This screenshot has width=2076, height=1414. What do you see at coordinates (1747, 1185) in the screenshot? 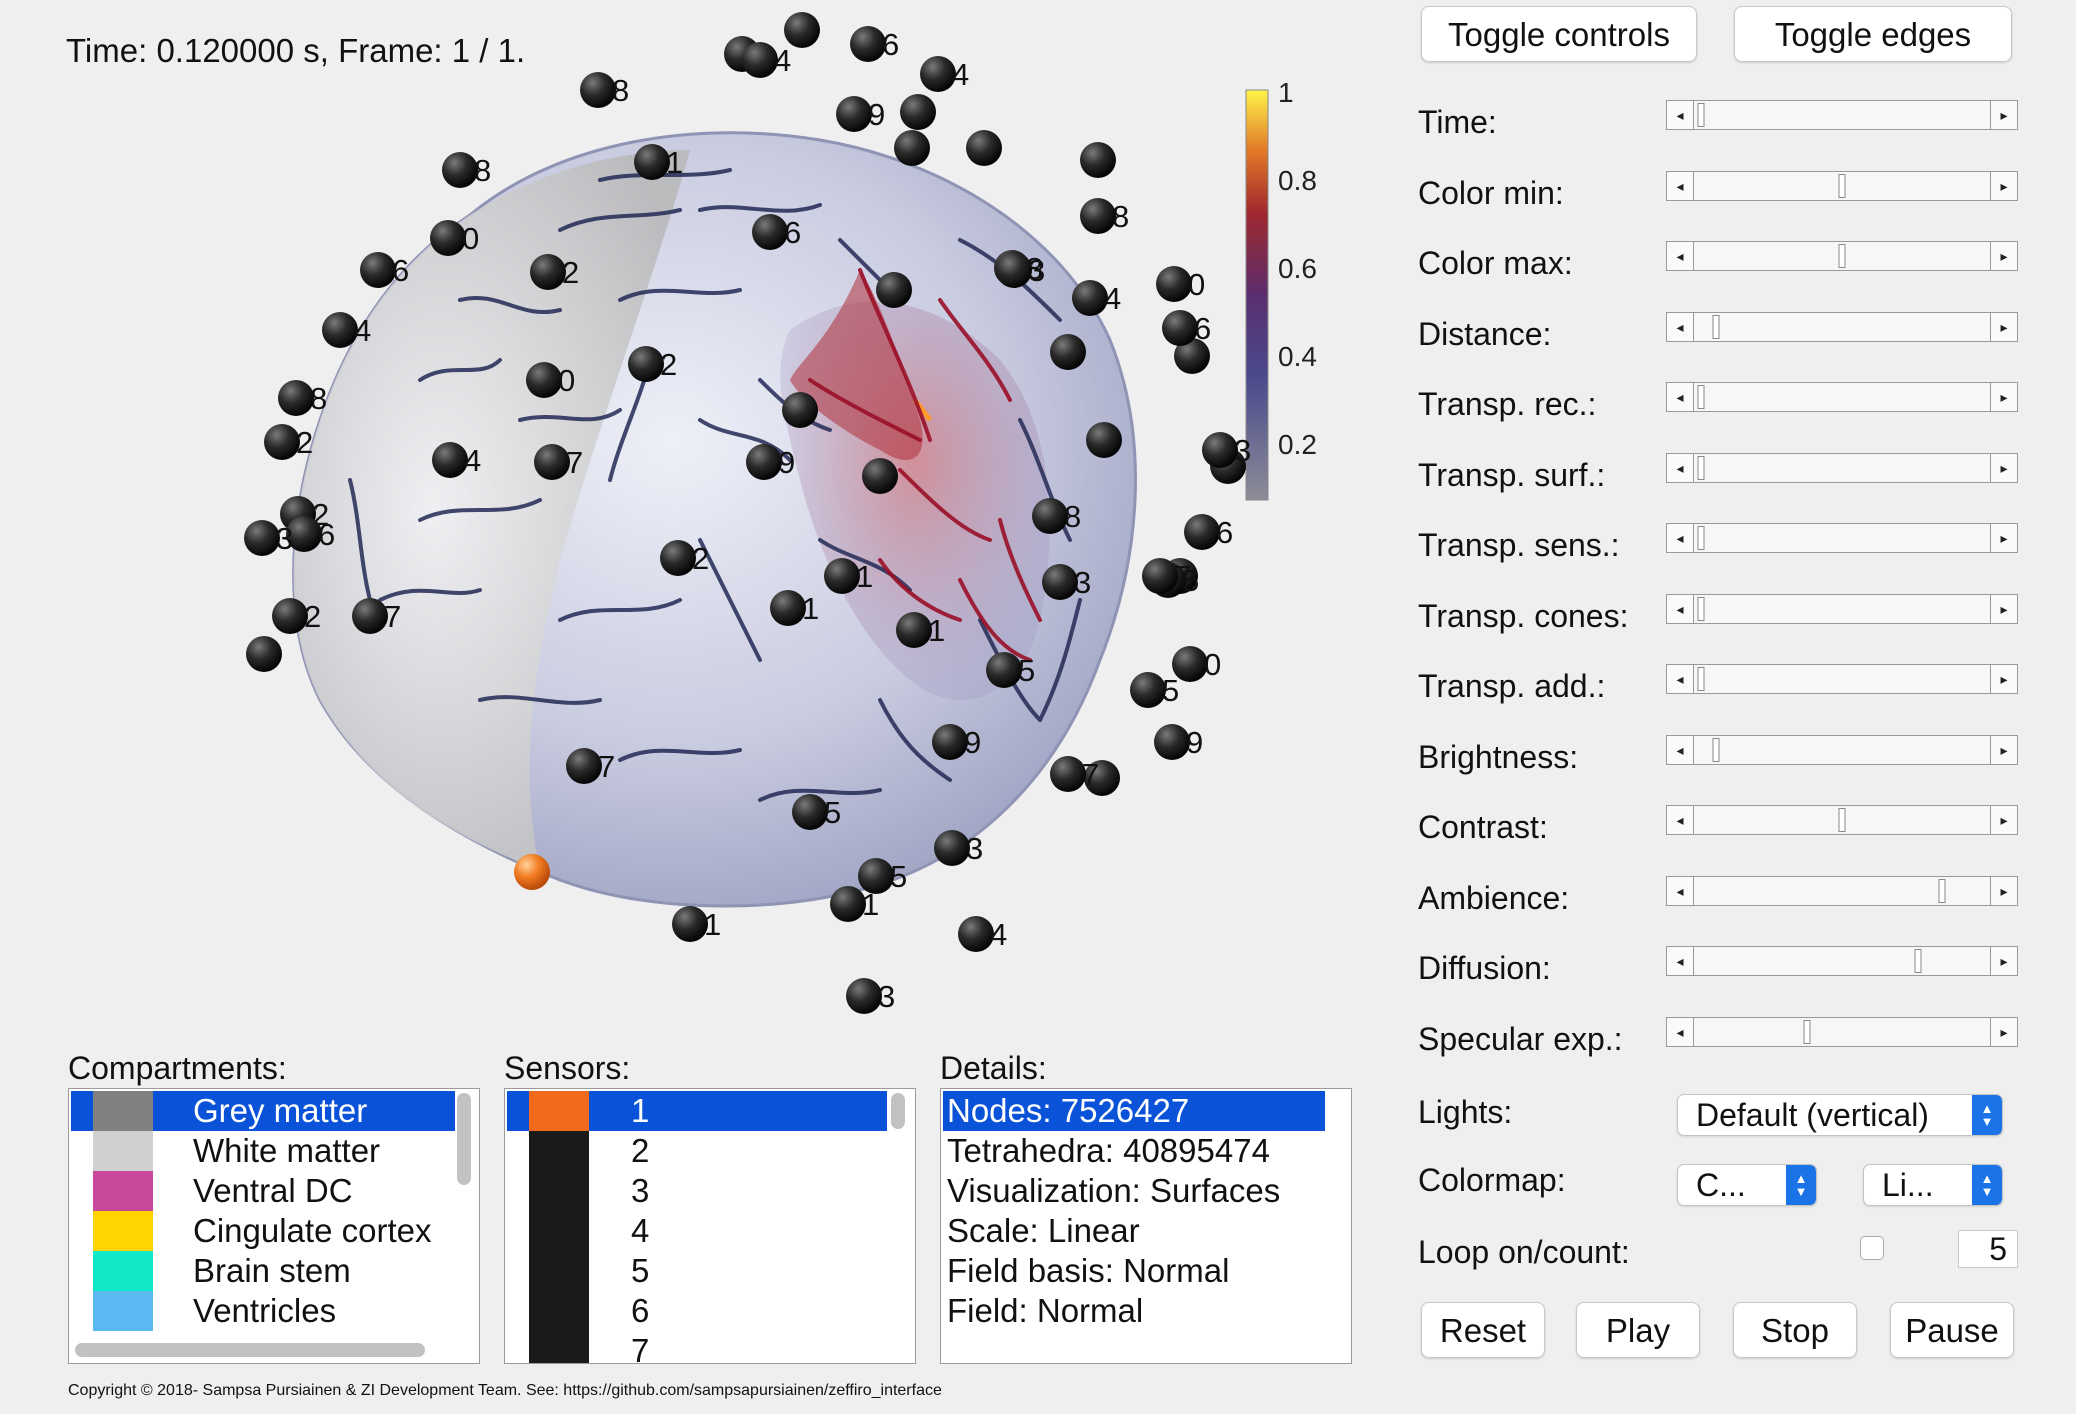
I see `colormap-select: C... ▲ ▼` at bounding box center [1747, 1185].